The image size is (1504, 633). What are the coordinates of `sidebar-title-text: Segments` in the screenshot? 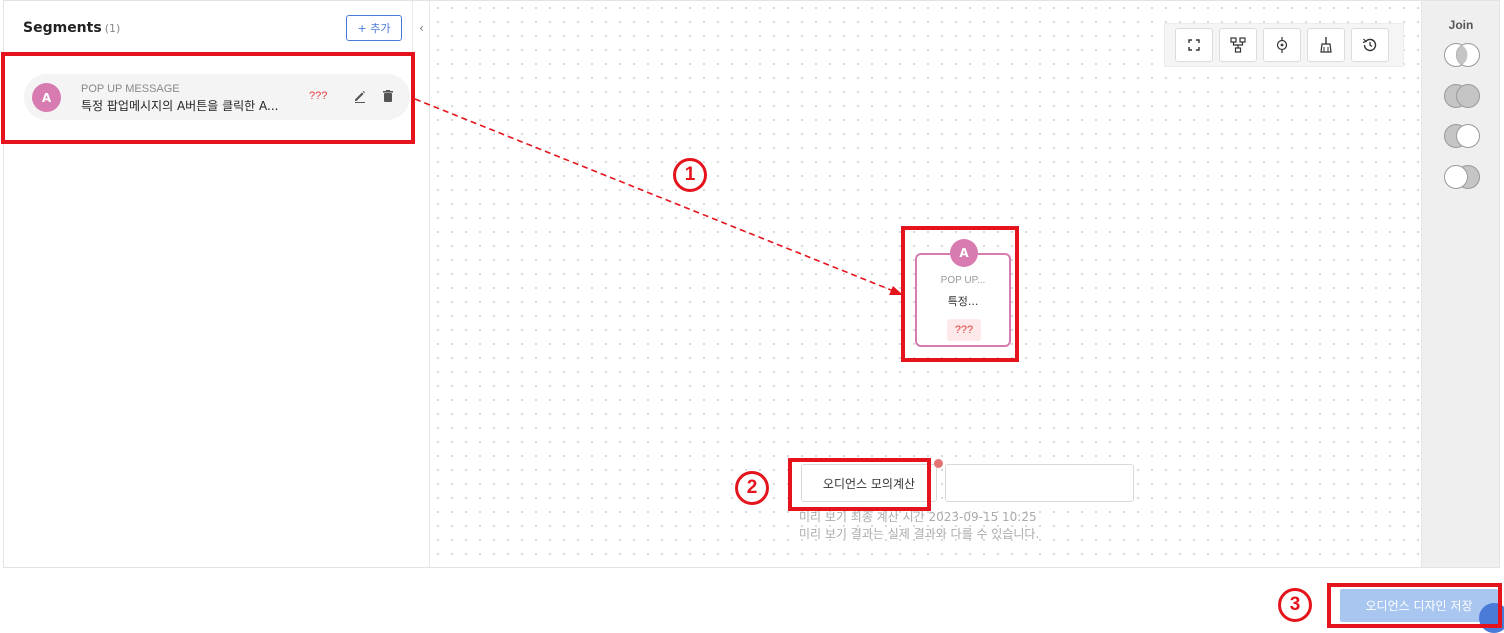 It's located at (62, 28).